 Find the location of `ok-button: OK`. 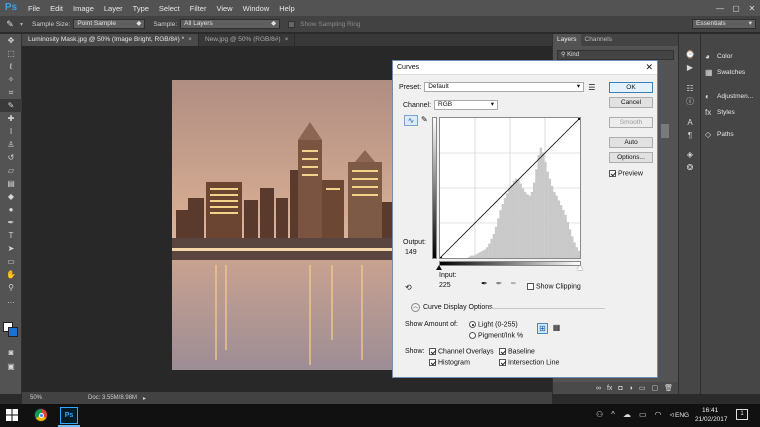

ok-button: OK is located at coordinates (631, 87).